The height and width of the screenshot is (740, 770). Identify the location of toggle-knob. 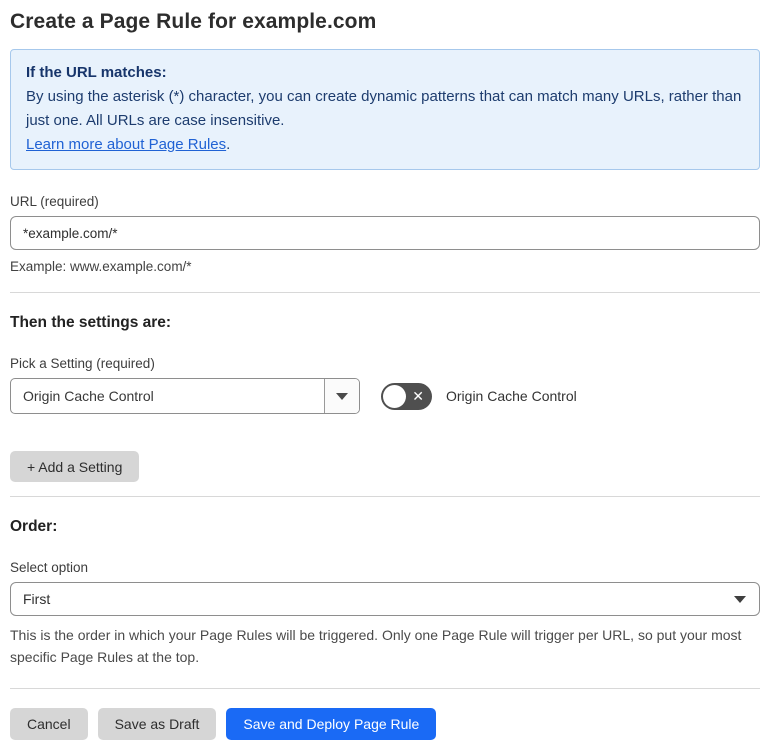
(394, 396).